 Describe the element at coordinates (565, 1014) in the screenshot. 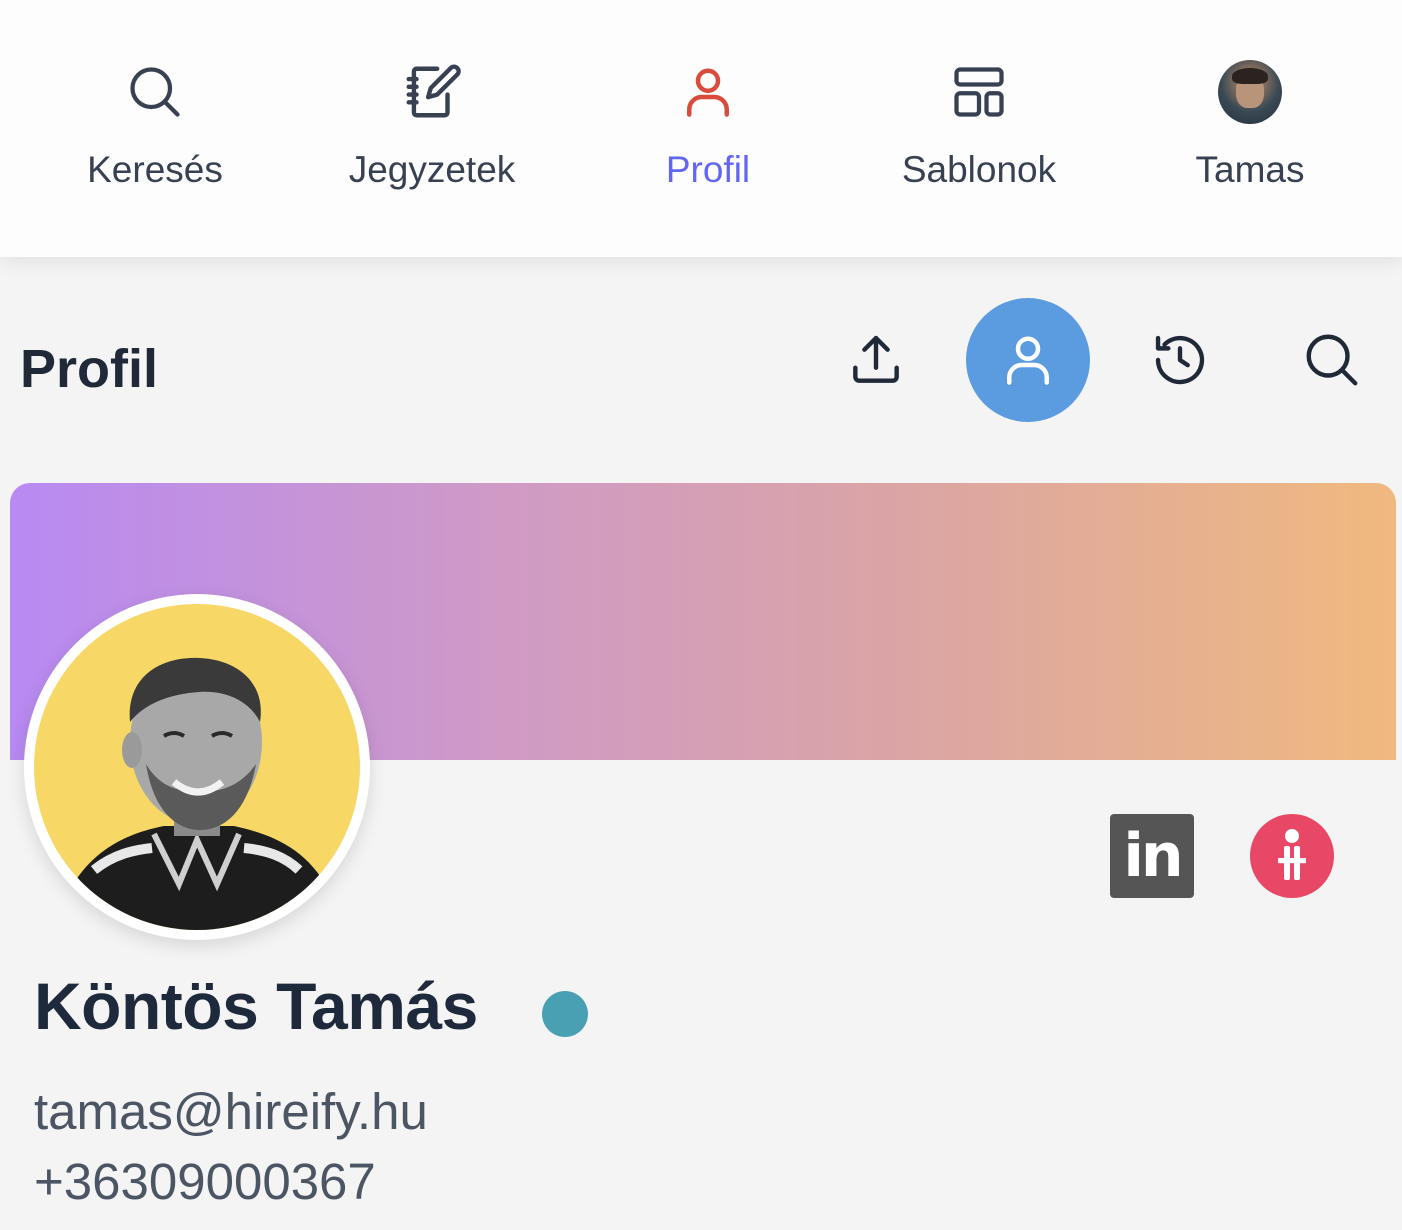

I see `status-indicator` at that location.